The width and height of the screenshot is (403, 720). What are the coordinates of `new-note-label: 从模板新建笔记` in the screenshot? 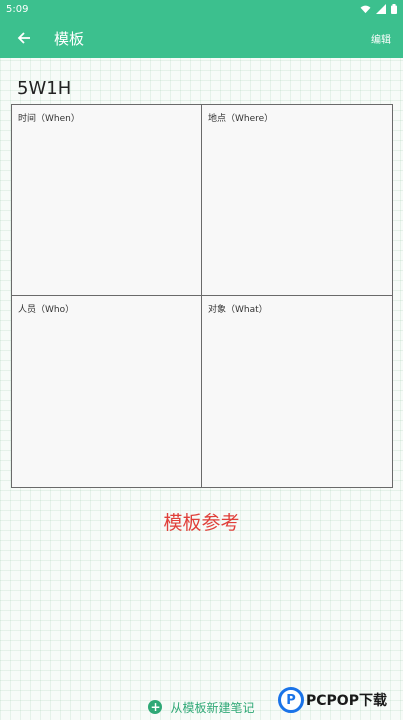 It's located at (212, 707).